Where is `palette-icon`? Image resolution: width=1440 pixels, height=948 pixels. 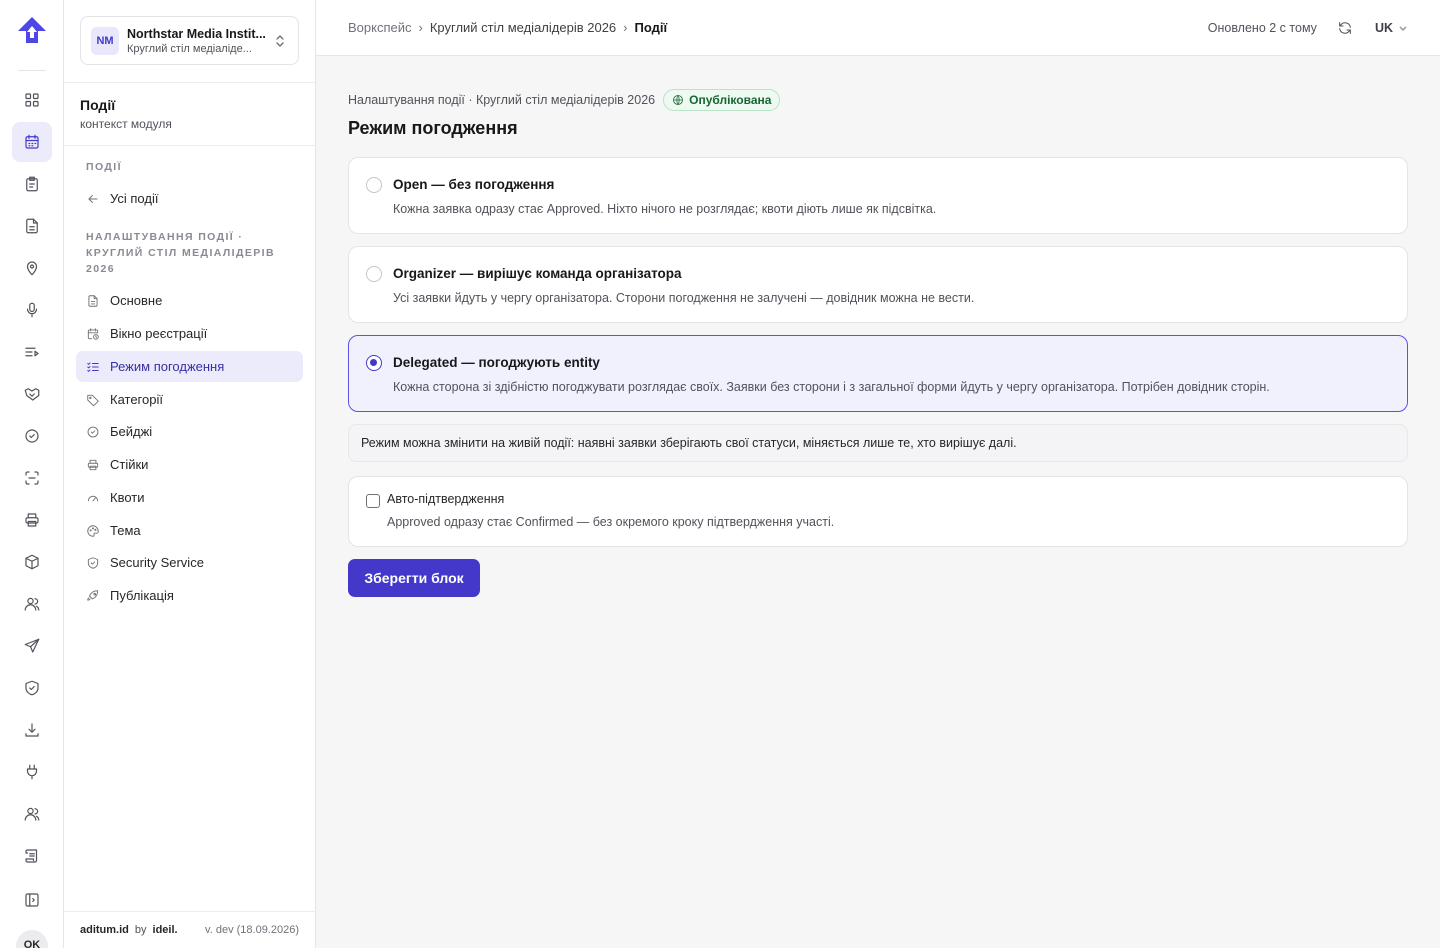 palette-icon is located at coordinates (93, 530).